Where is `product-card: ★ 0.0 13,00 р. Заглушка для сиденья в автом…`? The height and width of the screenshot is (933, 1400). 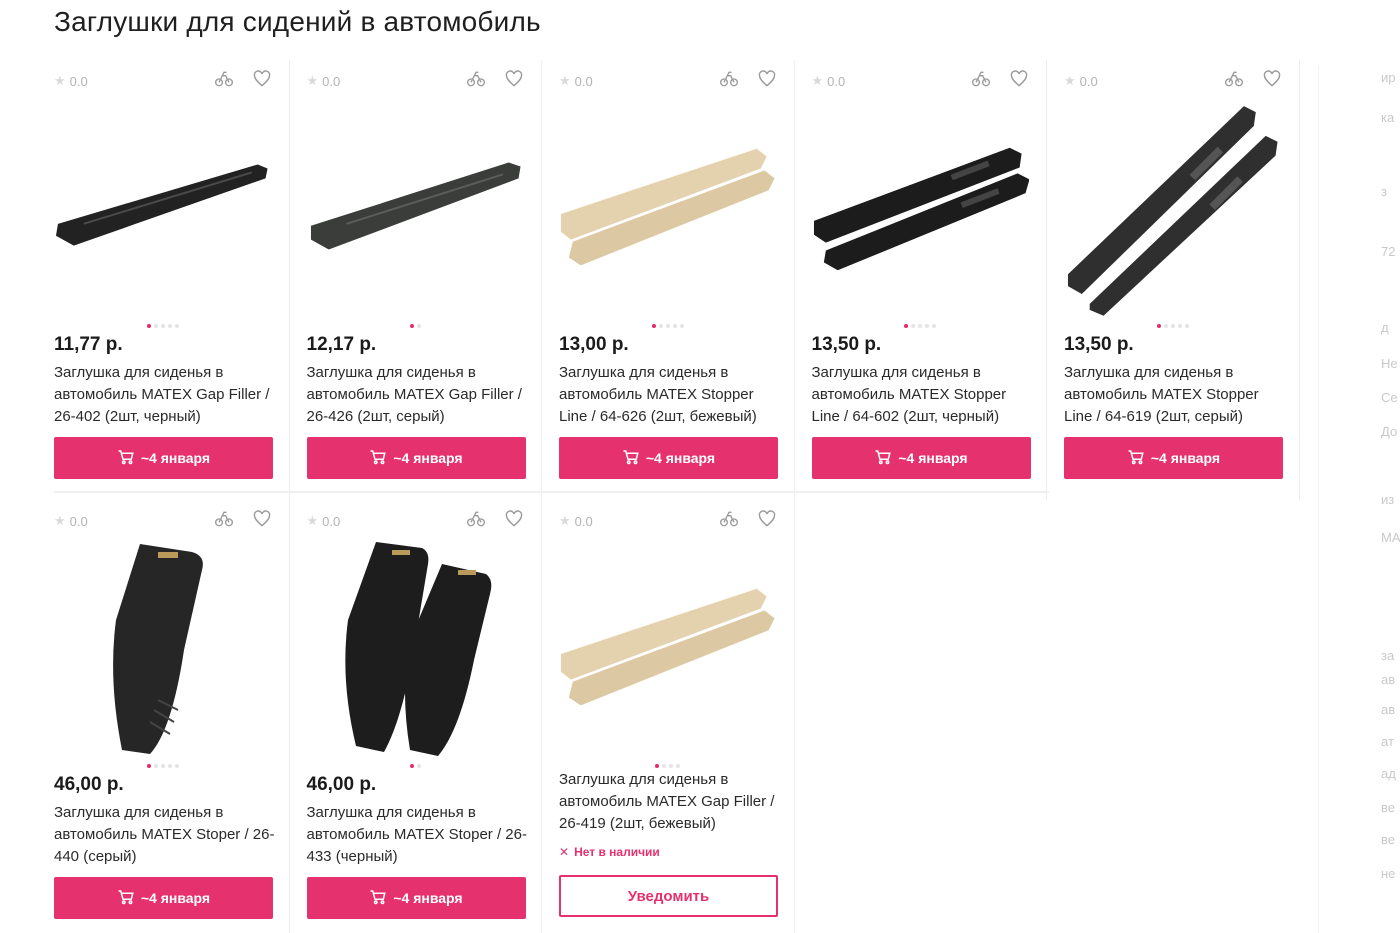 product-card: ★ 0.0 13,00 р. Заглушка для сиденья в автом… is located at coordinates (668, 280).